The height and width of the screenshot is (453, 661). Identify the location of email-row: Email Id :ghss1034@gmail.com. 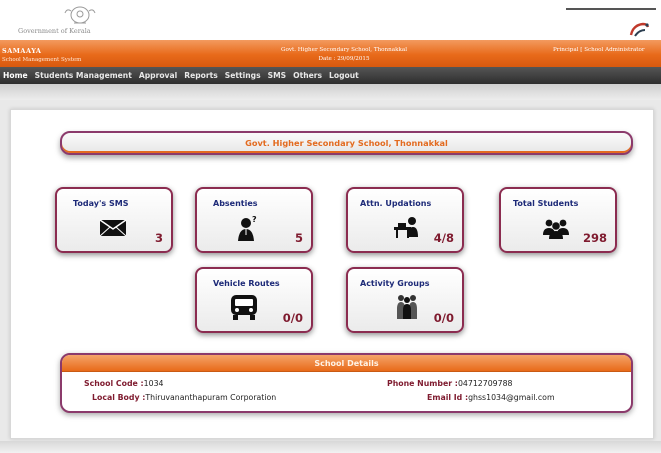
(491, 397).